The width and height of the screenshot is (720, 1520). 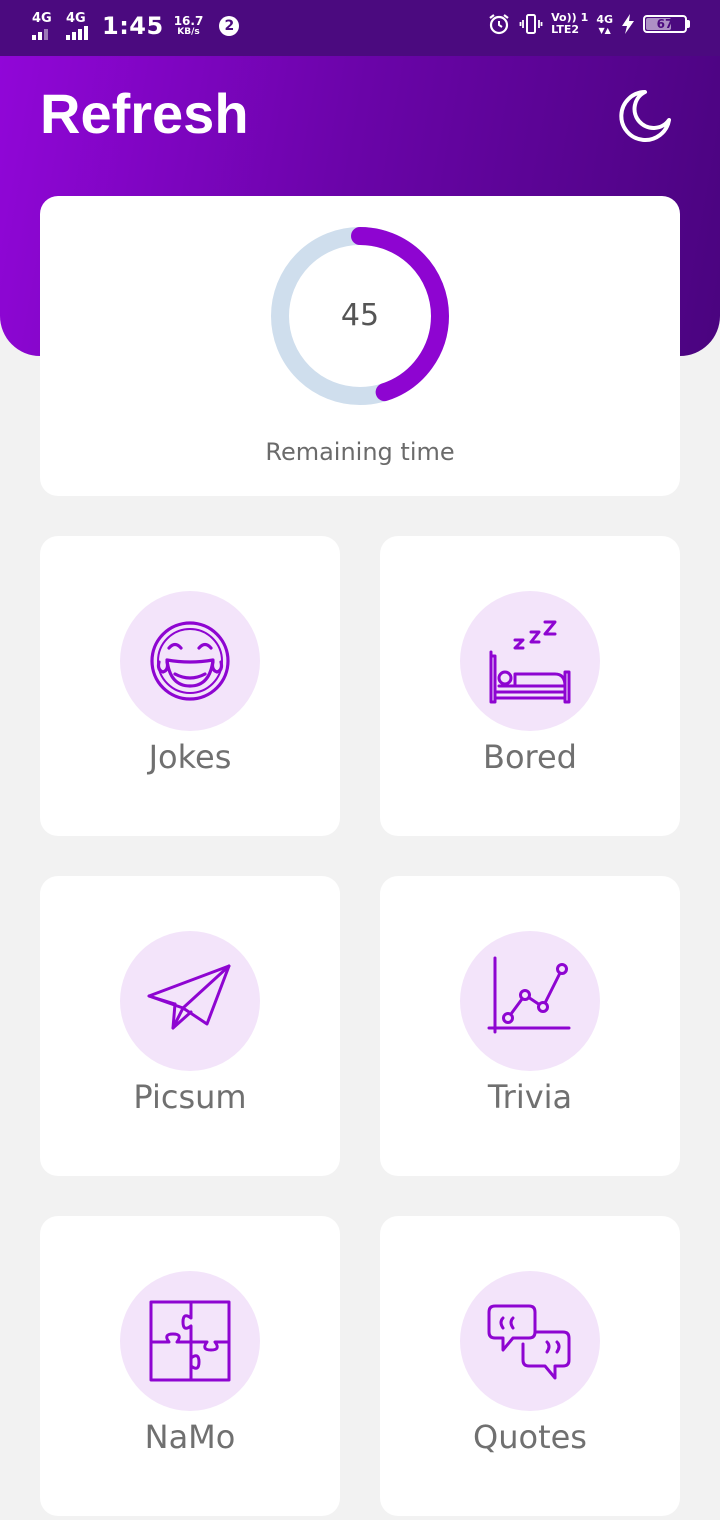 What do you see at coordinates (188, 21) in the screenshot?
I see `network-speed-value: 16.7` at bounding box center [188, 21].